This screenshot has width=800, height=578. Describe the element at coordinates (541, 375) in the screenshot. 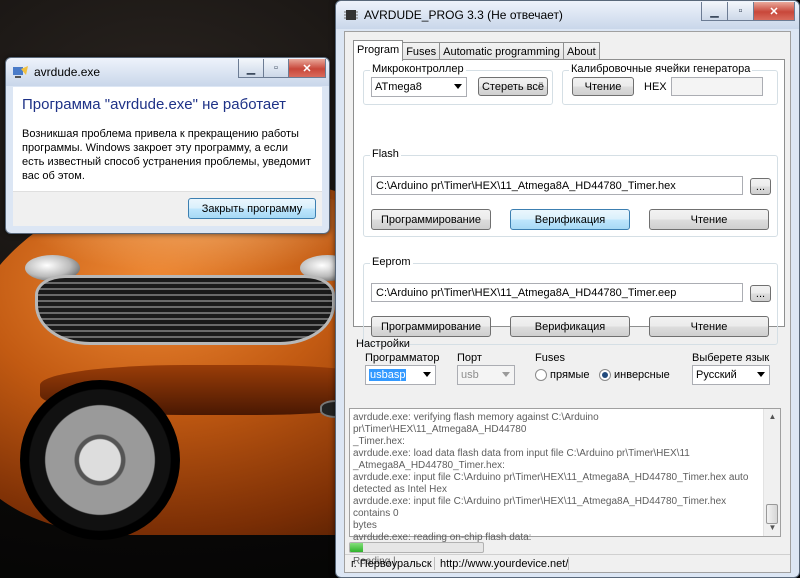

I see `fuses-direct-radio` at that location.